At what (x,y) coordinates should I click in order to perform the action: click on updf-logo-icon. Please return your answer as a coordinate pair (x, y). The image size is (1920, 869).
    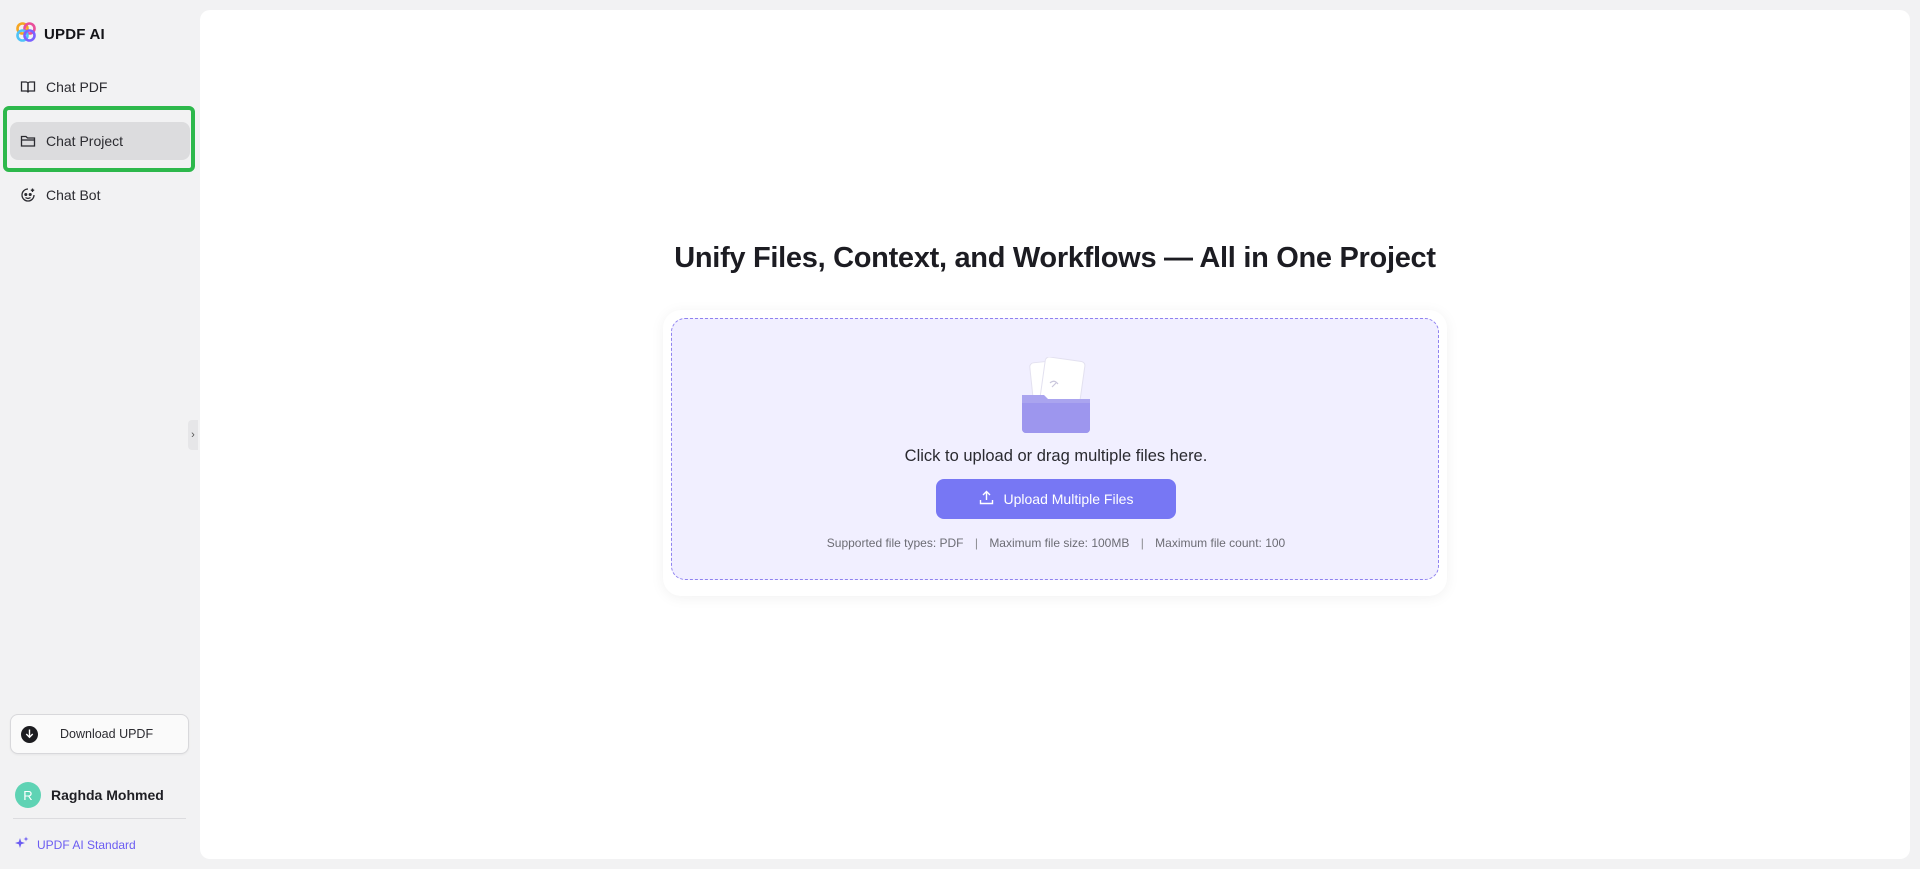
    Looking at the image, I should click on (26, 34).